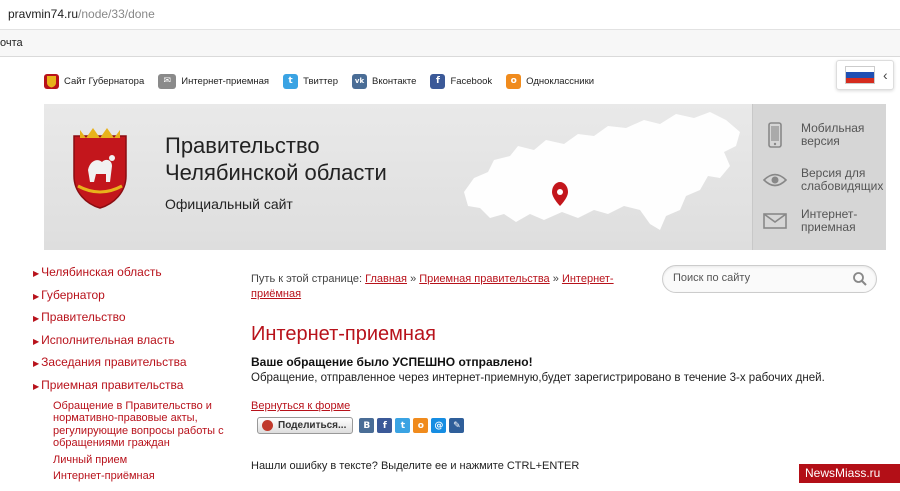 Image resolution: width=900 pixels, height=491 pixels. I want to click on bookmark-item: очта, so click(11, 43).